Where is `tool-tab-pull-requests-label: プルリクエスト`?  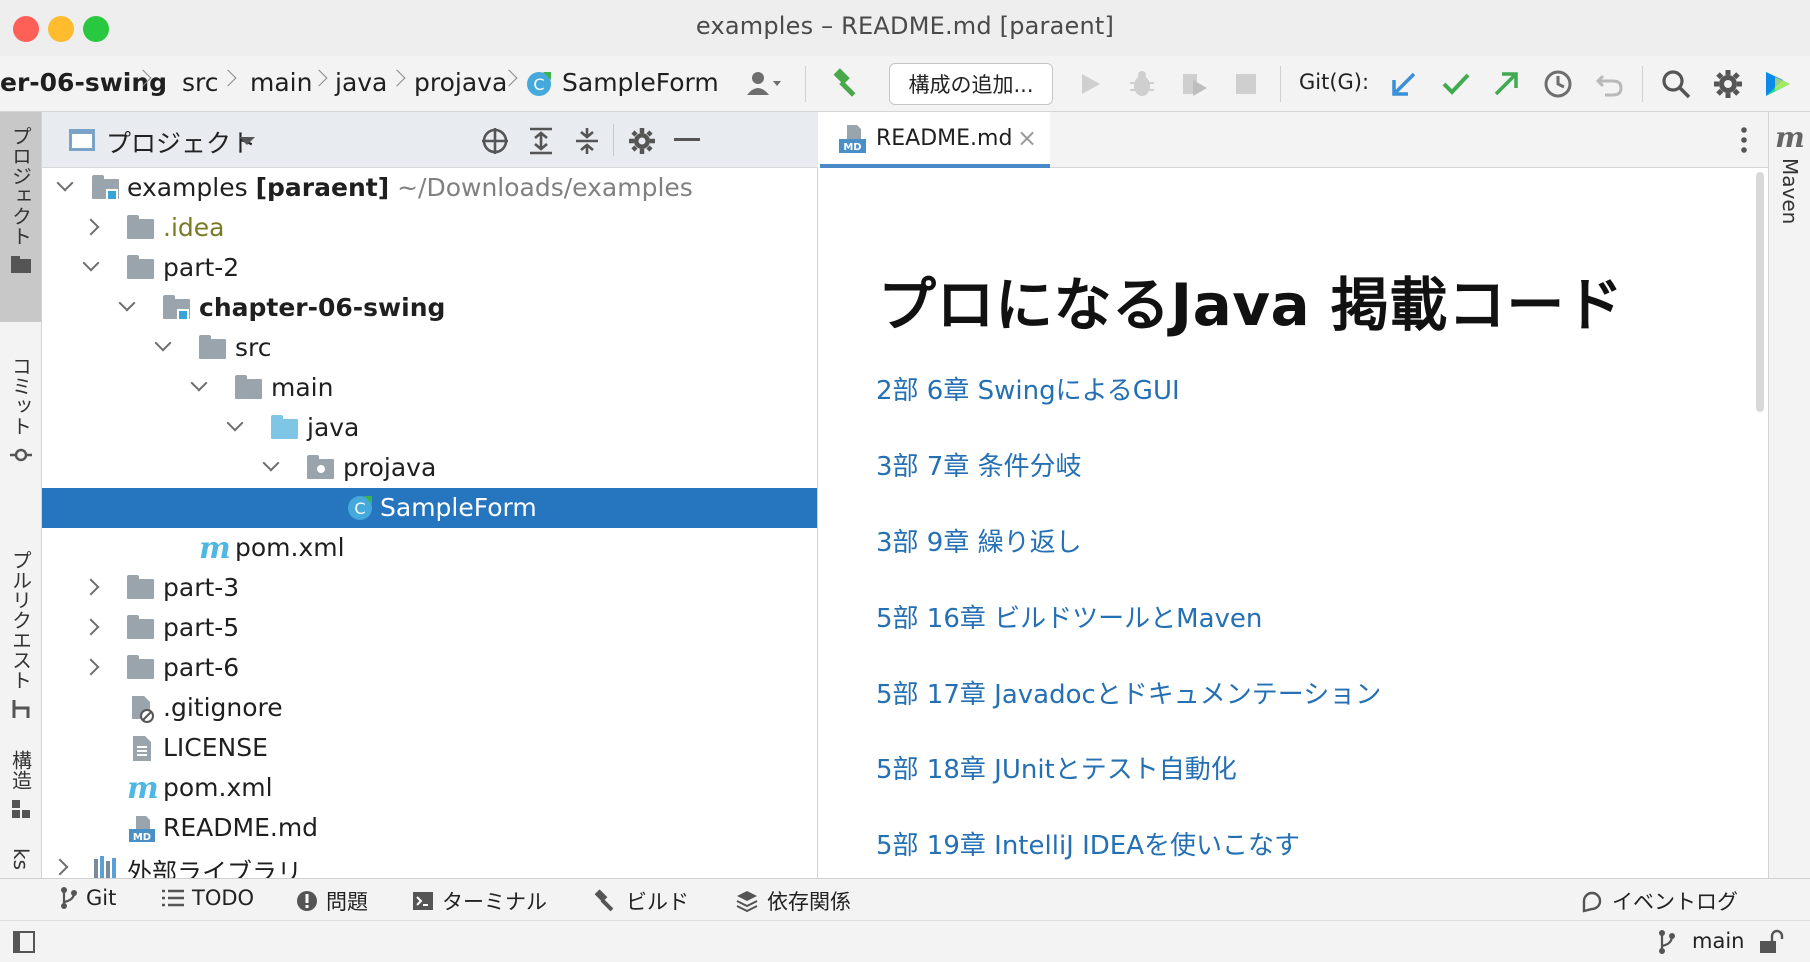 tool-tab-pull-requests-label: プルリクエスト is located at coordinates (20, 620).